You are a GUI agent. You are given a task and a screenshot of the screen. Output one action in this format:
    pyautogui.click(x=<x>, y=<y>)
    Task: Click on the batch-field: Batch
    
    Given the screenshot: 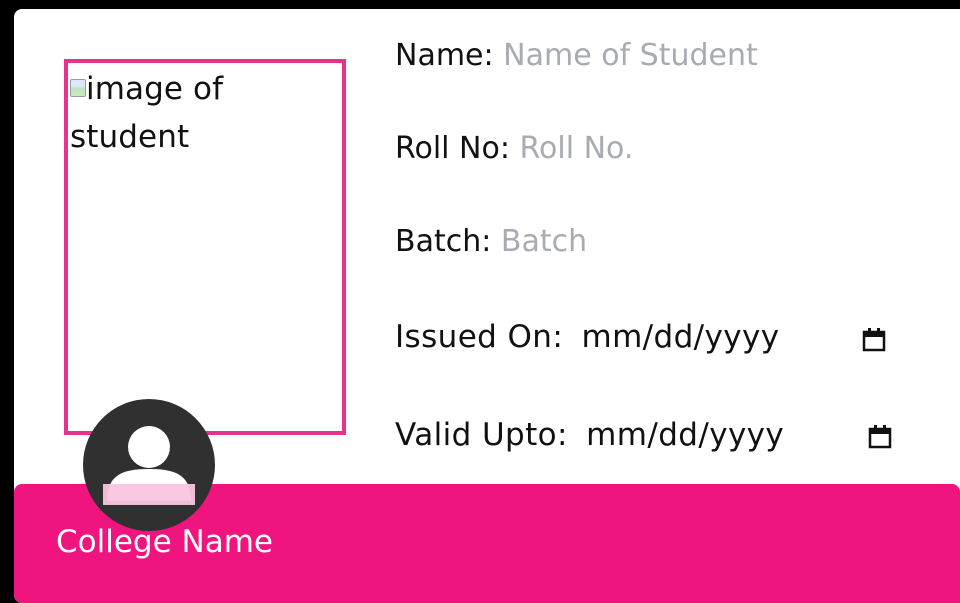 What is the action you would take?
    pyautogui.click(x=491, y=241)
    